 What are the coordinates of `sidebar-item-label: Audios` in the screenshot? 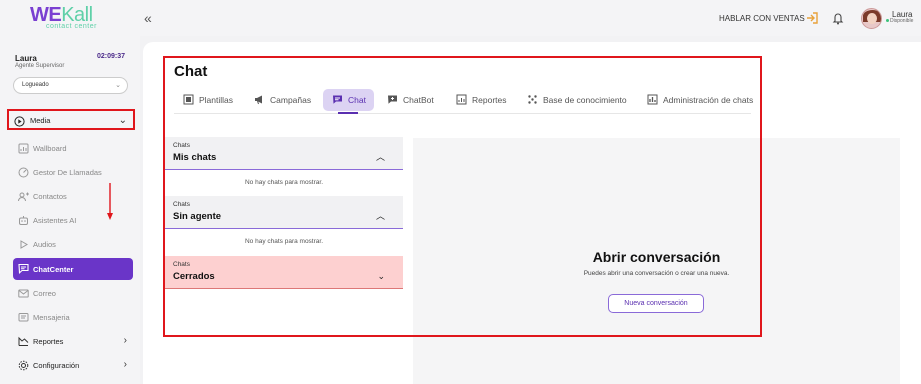 It's located at (44, 244).